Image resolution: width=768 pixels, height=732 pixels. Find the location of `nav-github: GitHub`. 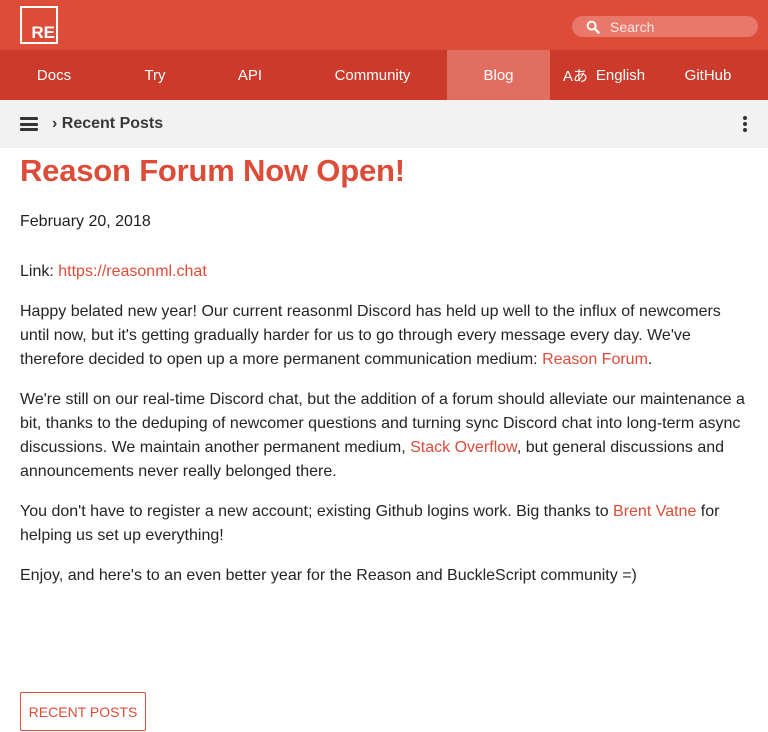

nav-github: GitHub is located at coordinates (708, 75).